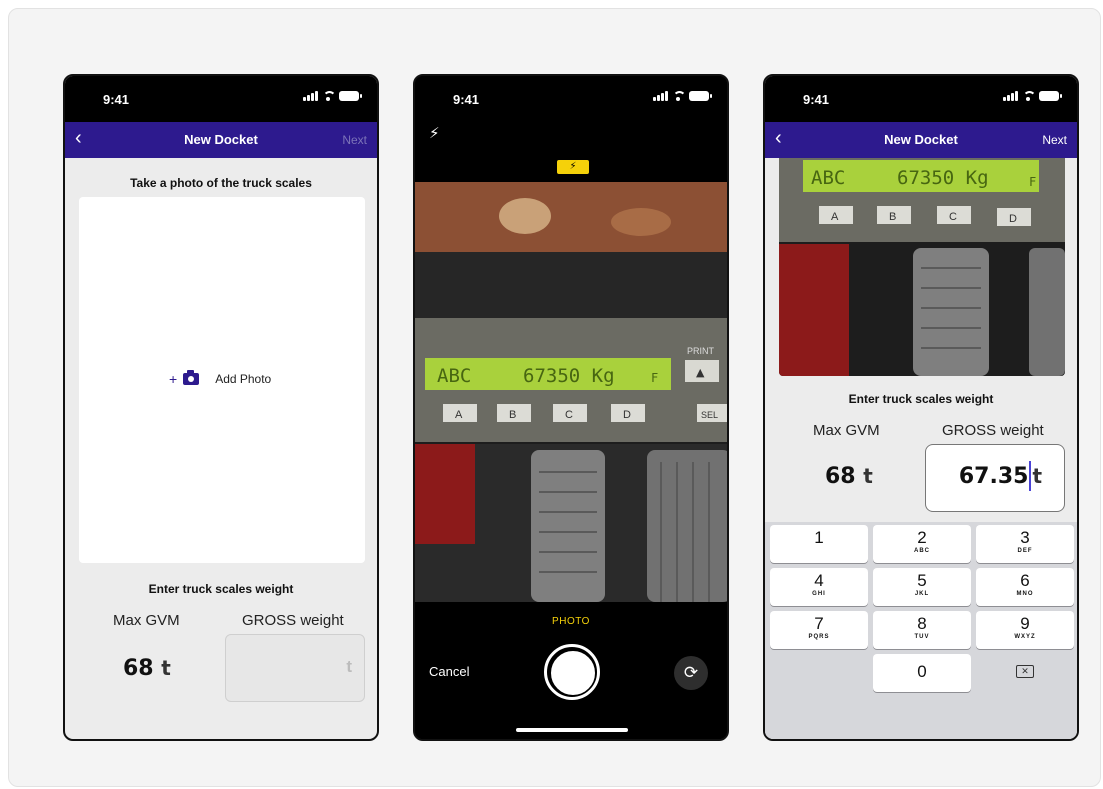  I want to click on flip-camera-icon: ⟳, so click(691, 673).